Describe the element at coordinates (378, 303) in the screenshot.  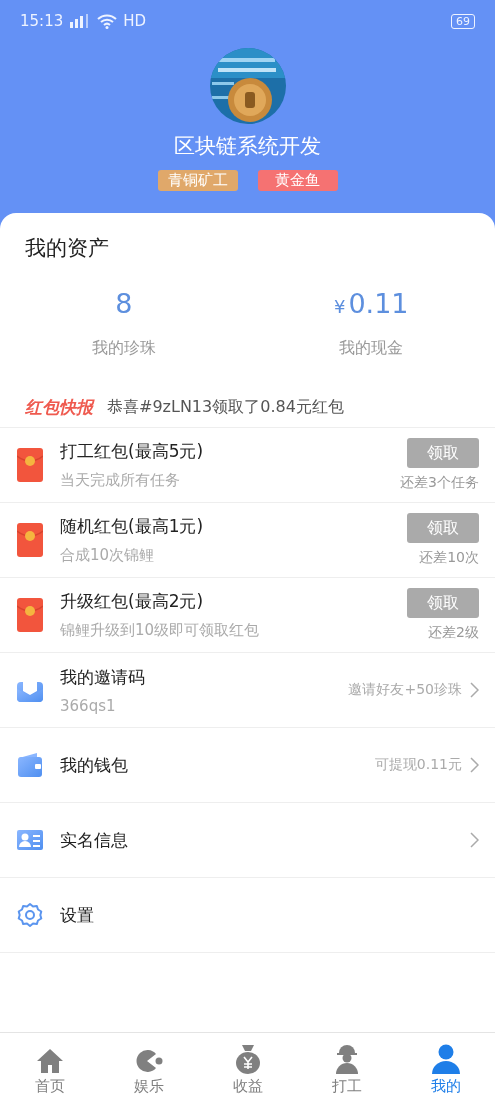
I see `asset-value: 0.11` at that location.